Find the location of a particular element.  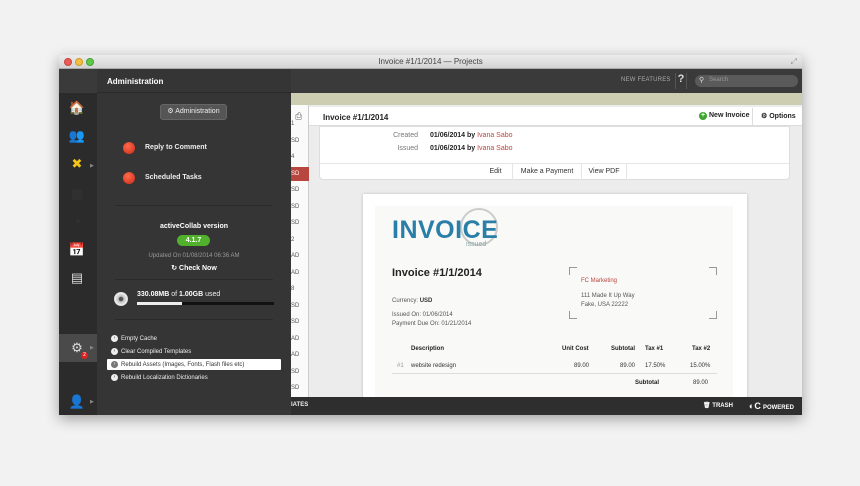

main-icon-bar: 🏠 👥 ✖ ▶ ▦ ◔ 📅 ▤ ⚙ 2 ▶ 👤 ▶ is located at coordinates (78, 254).